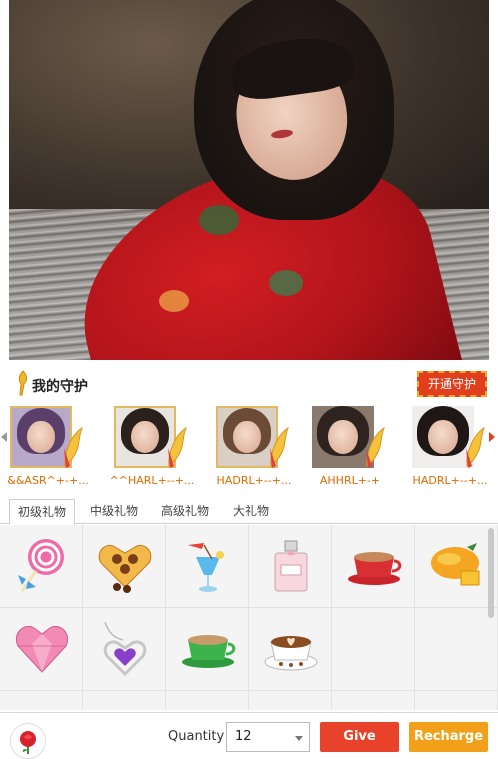 The width and height of the screenshot is (498, 759). What do you see at coordinates (492, 437) in the screenshot?
I see `scroll-right-arrow-icon` at bounding box center [492, 437].